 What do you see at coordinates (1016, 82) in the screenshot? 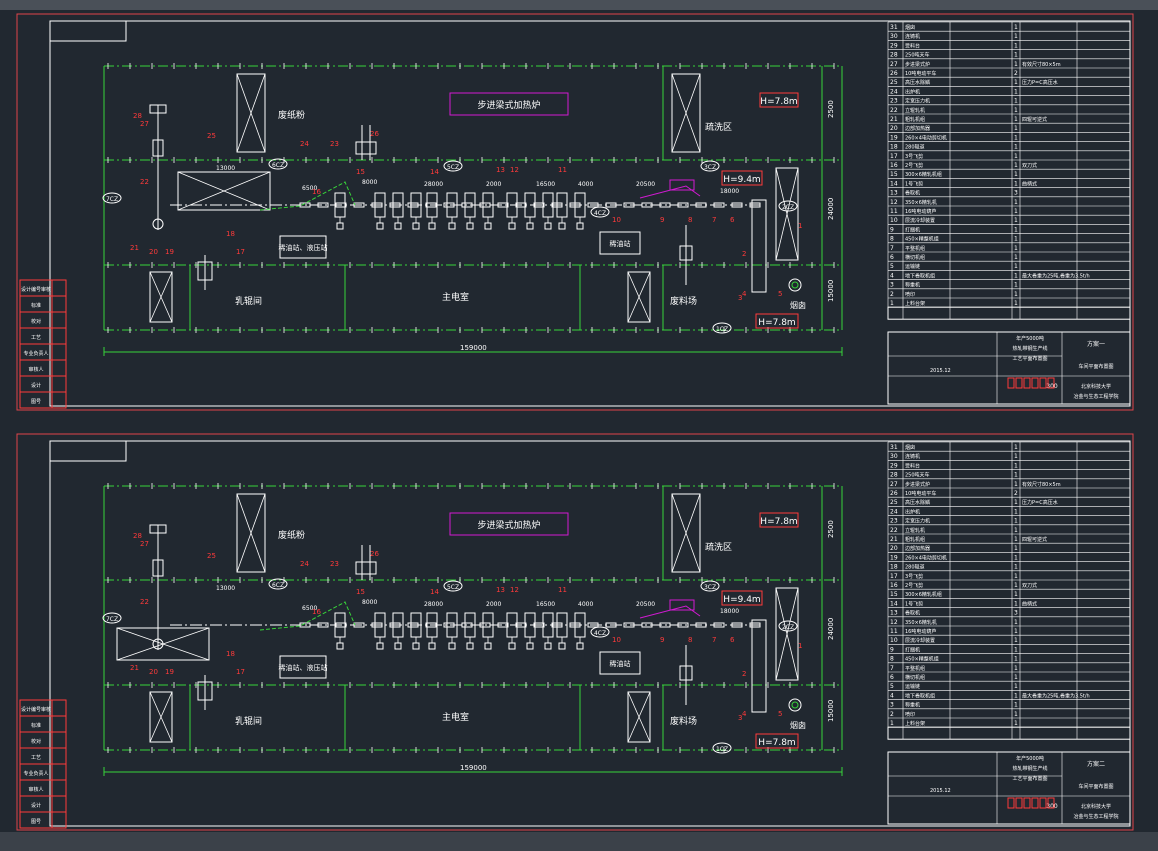
I see `parts-qty-25: 1` at bounding box center [1016, 82].